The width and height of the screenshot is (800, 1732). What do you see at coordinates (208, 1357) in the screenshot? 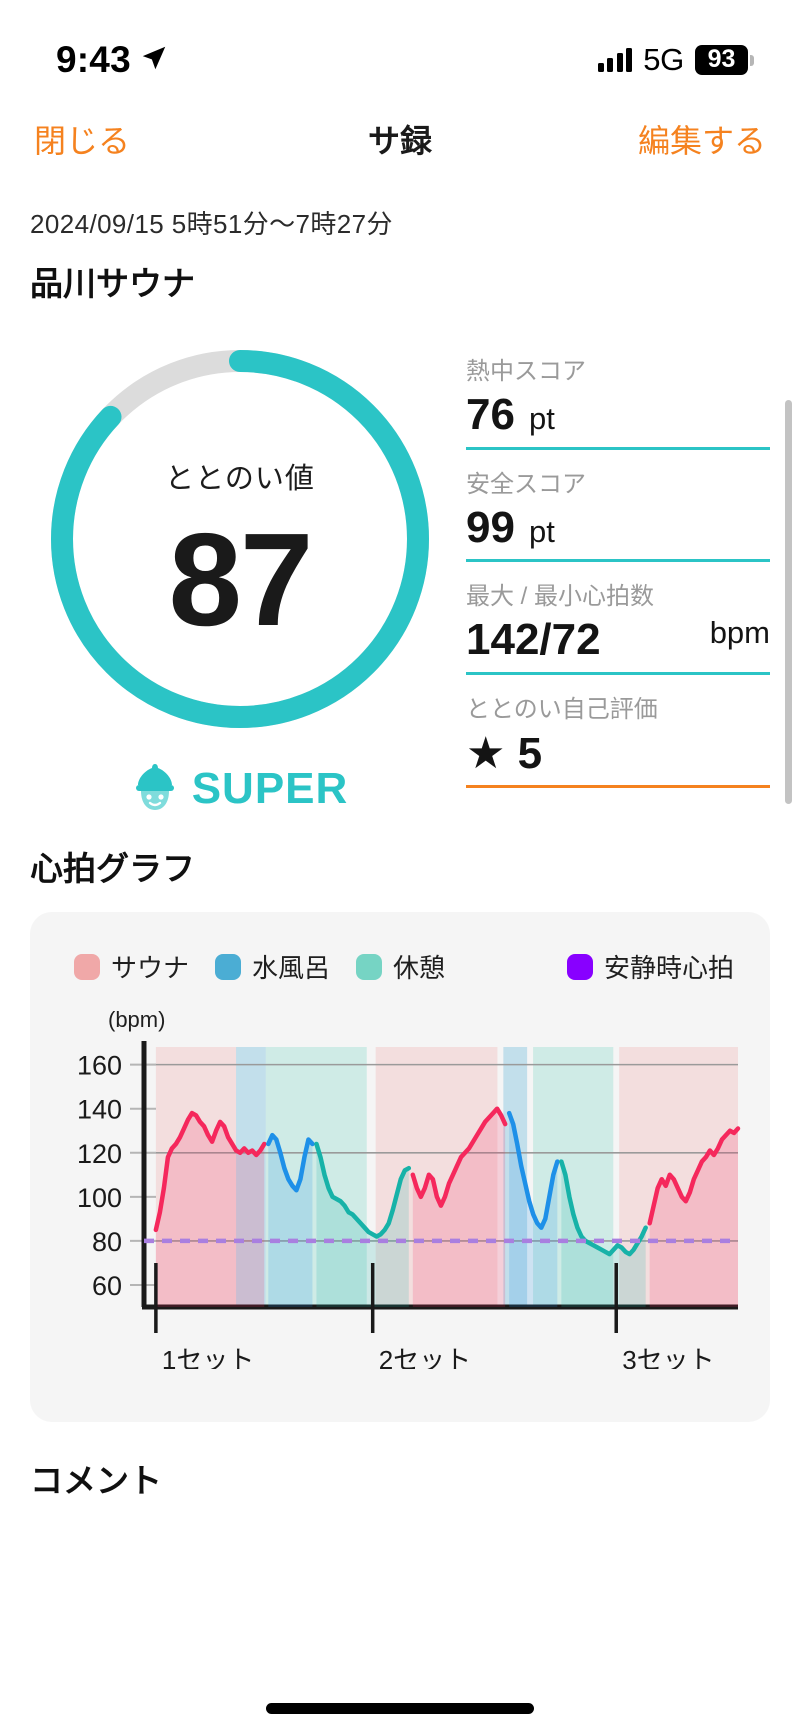
I see `chart-xtick-label: 1セット` at bounding box center [208, 1357].